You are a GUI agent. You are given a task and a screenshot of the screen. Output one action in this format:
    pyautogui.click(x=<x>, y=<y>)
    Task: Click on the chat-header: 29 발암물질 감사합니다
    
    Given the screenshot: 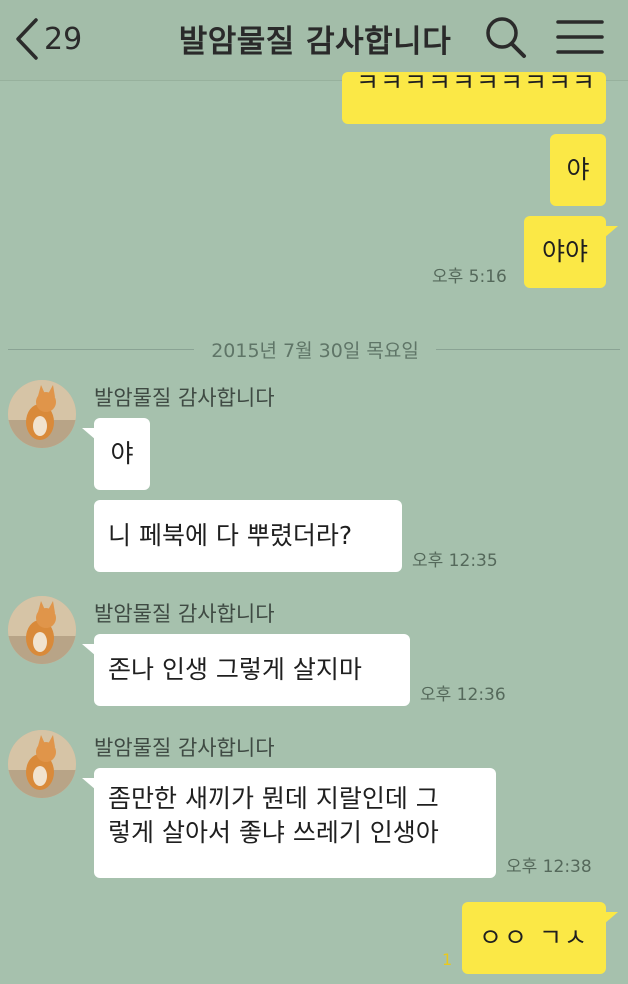 What is the action you would take?
    pyautogui.click(x=314, y=40)
    